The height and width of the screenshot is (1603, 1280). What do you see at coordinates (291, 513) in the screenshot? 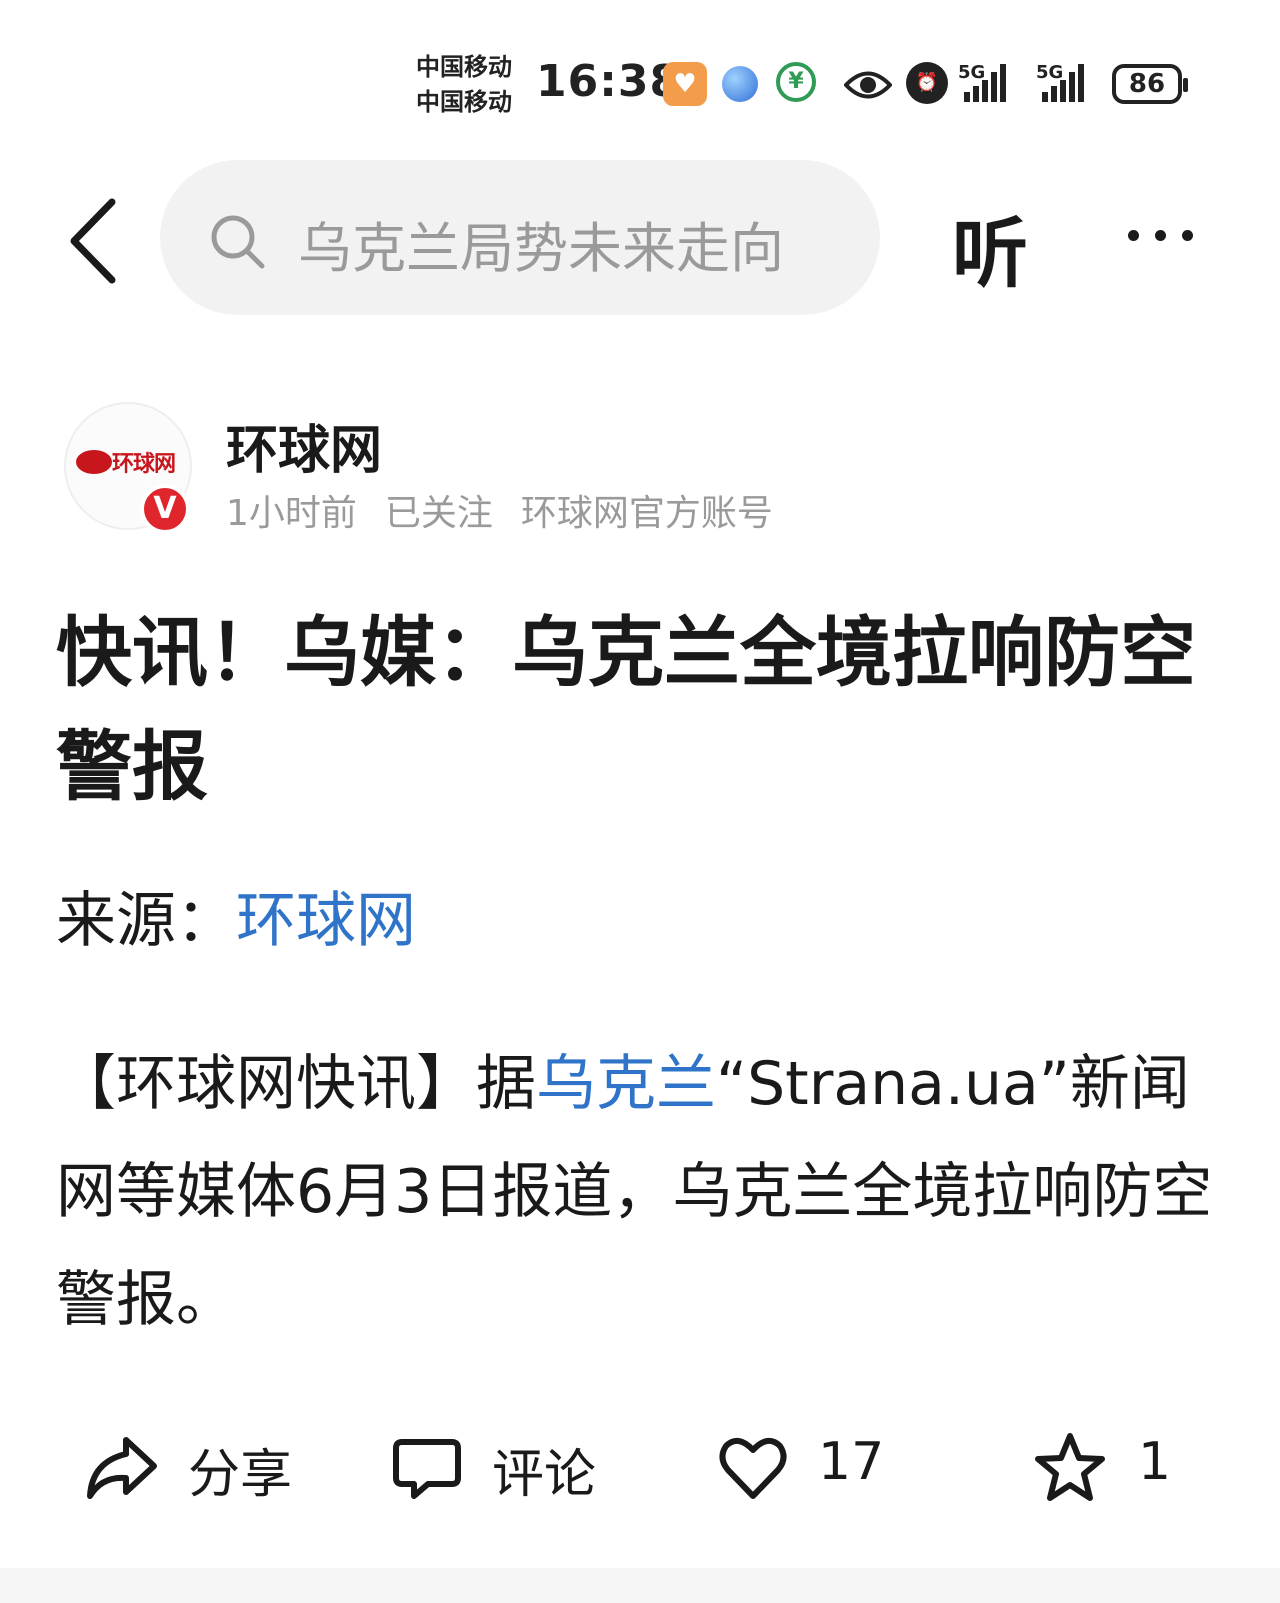
I see `publish-time: 1小时前` at bounding box center [291, 513].